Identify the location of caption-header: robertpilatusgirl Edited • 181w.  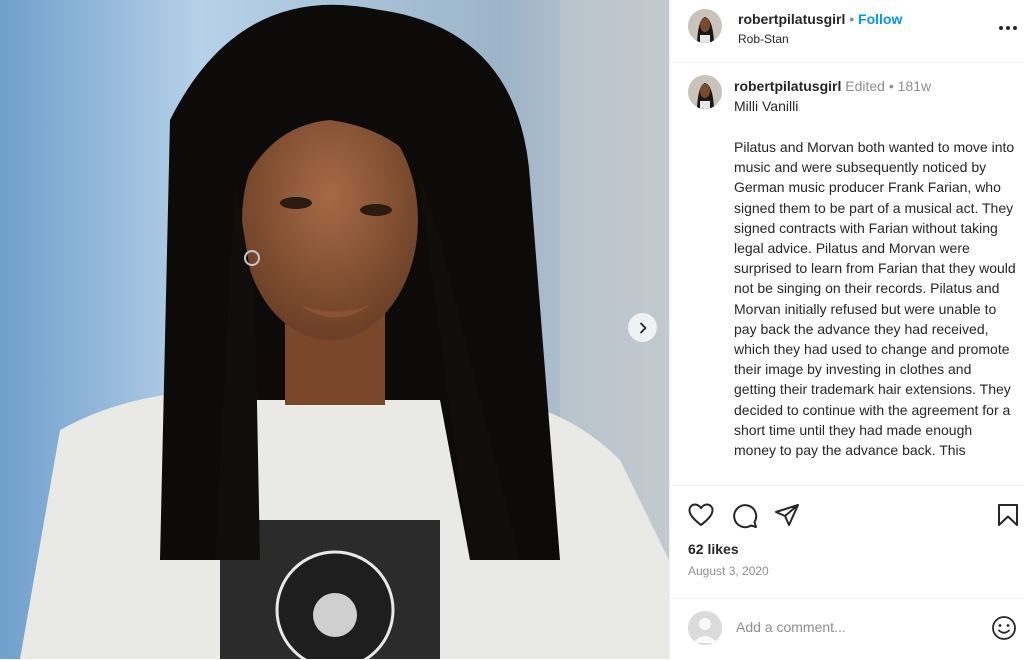
(832, 86).